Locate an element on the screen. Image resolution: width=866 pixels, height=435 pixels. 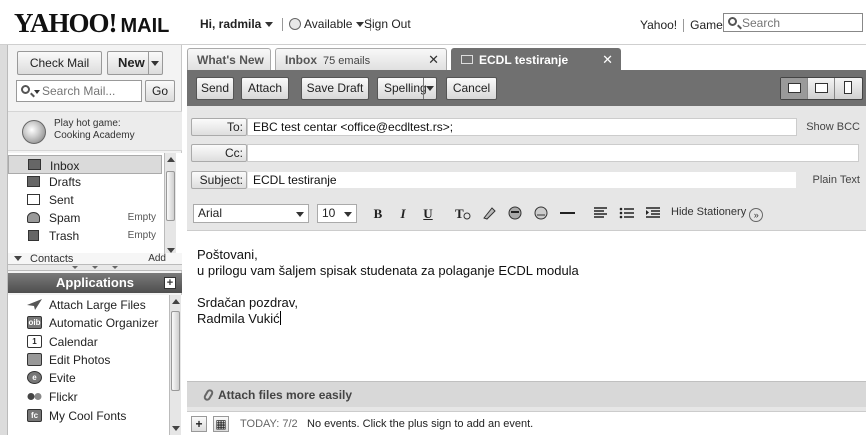
top-links: Yahoo! Games is located at coordinates (684, 25).